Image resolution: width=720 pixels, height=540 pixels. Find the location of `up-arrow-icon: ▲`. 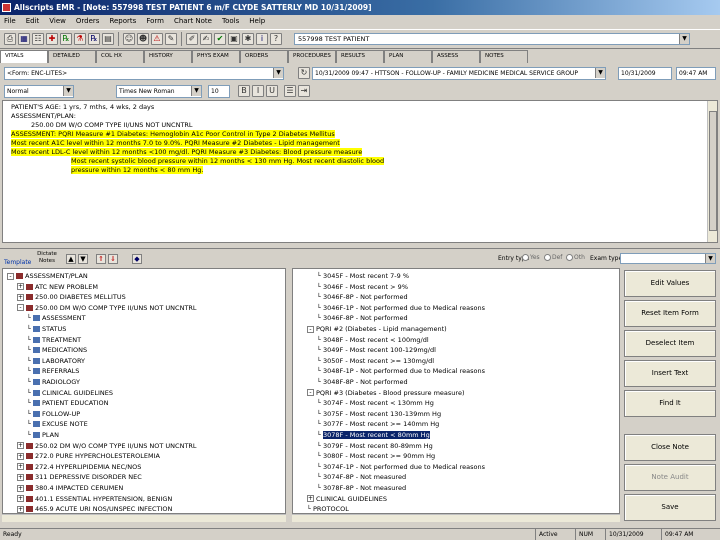

up-arrow-icon: ▲ is located at coordinates (71, 259).